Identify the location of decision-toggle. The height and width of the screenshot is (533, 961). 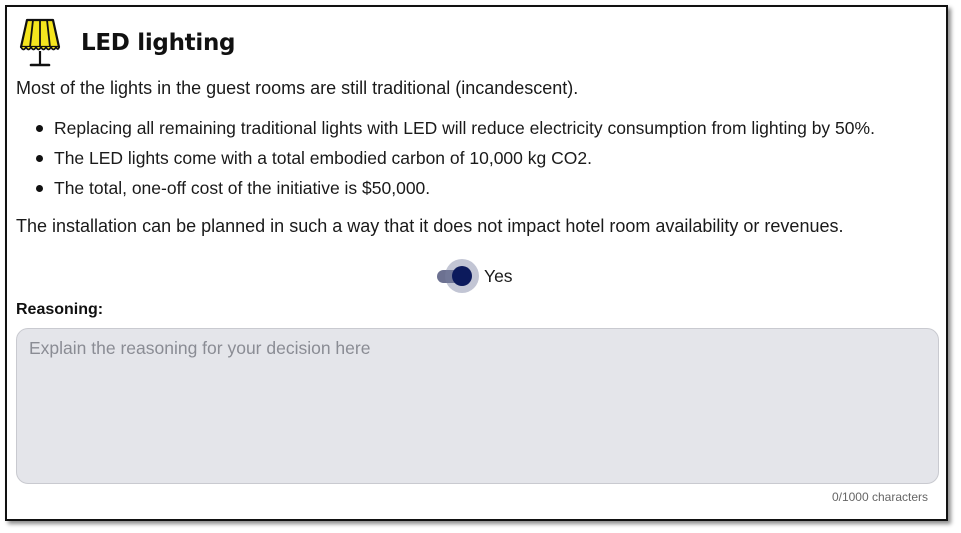
(457, 276).